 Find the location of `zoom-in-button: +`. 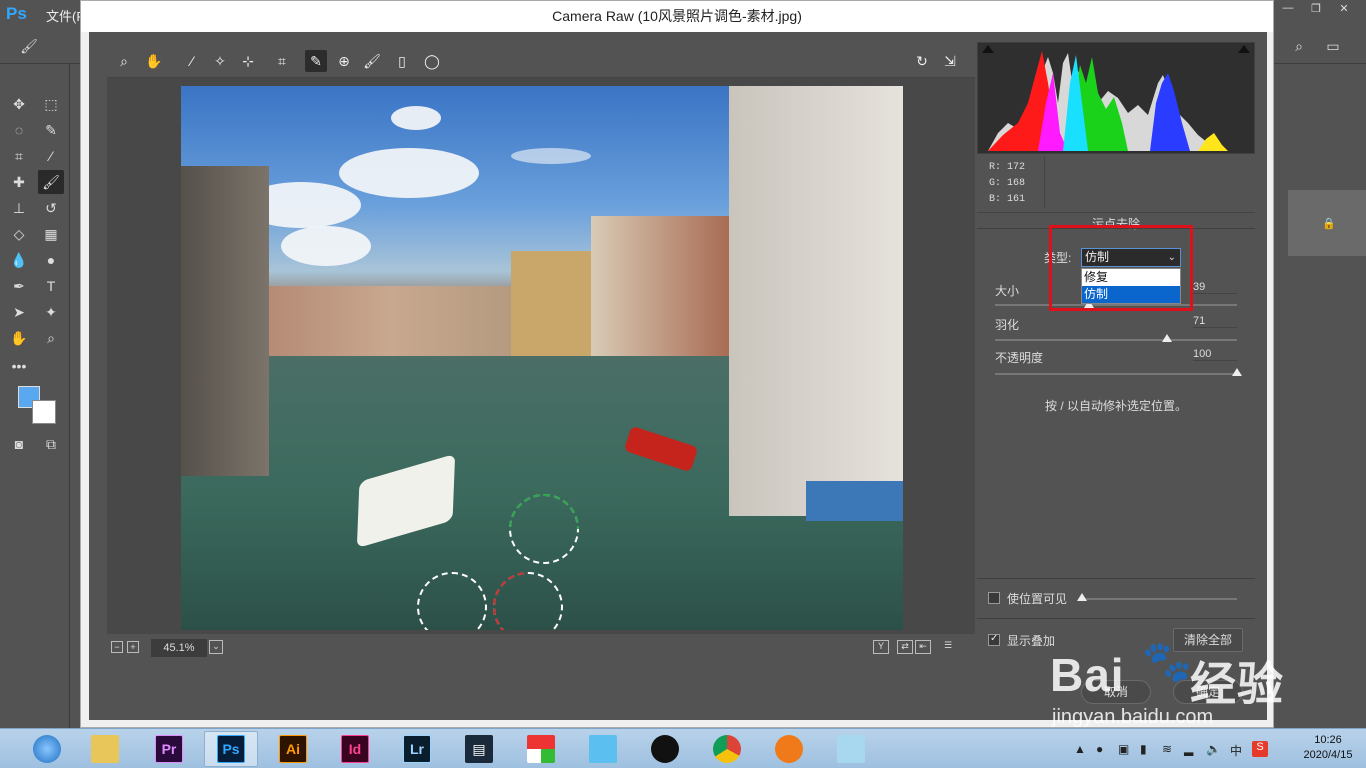

zoom-in-button: + is located at coordinates (133, 647).